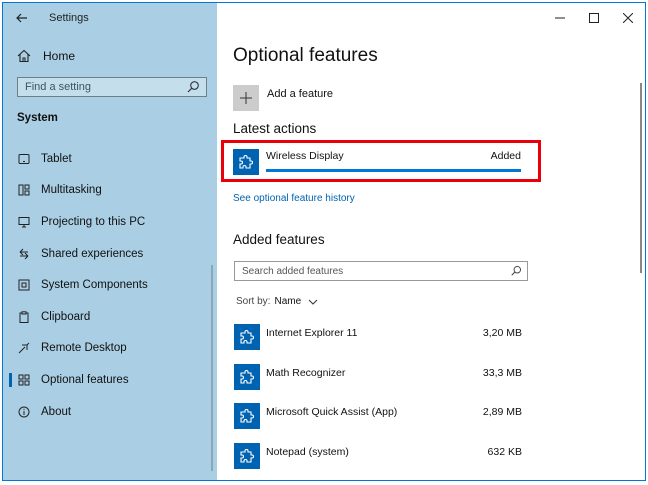 Image resolution: width=648 pixels, height=485 pixels. I want to click on progress-bar, so click(393, 170).